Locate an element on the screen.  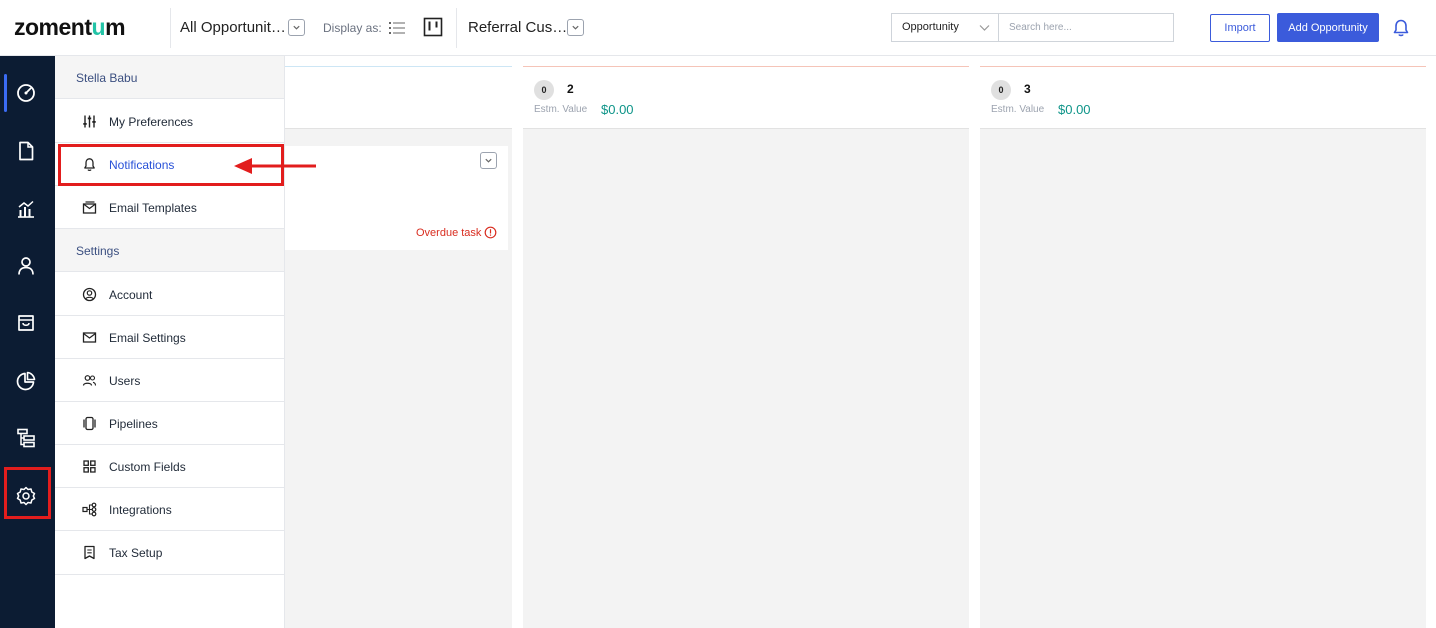
settings-heading-label: Settings is located at coordinates (98, 251).